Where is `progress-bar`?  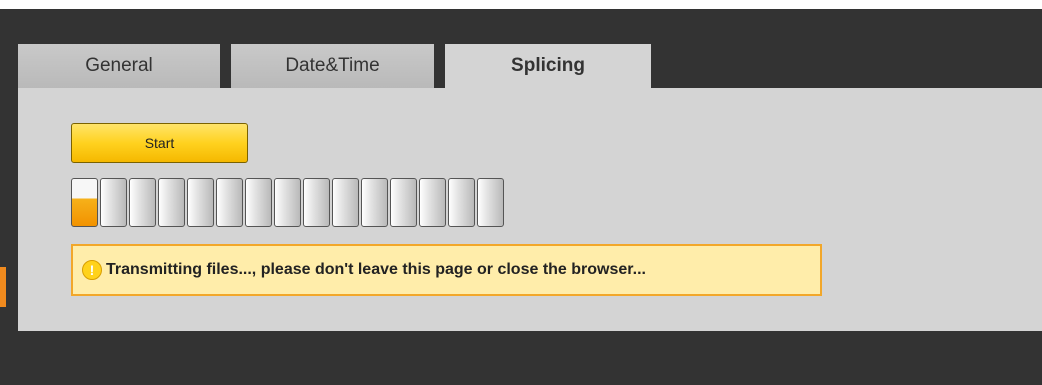
progress-bar is located at coordinates (288, 202).